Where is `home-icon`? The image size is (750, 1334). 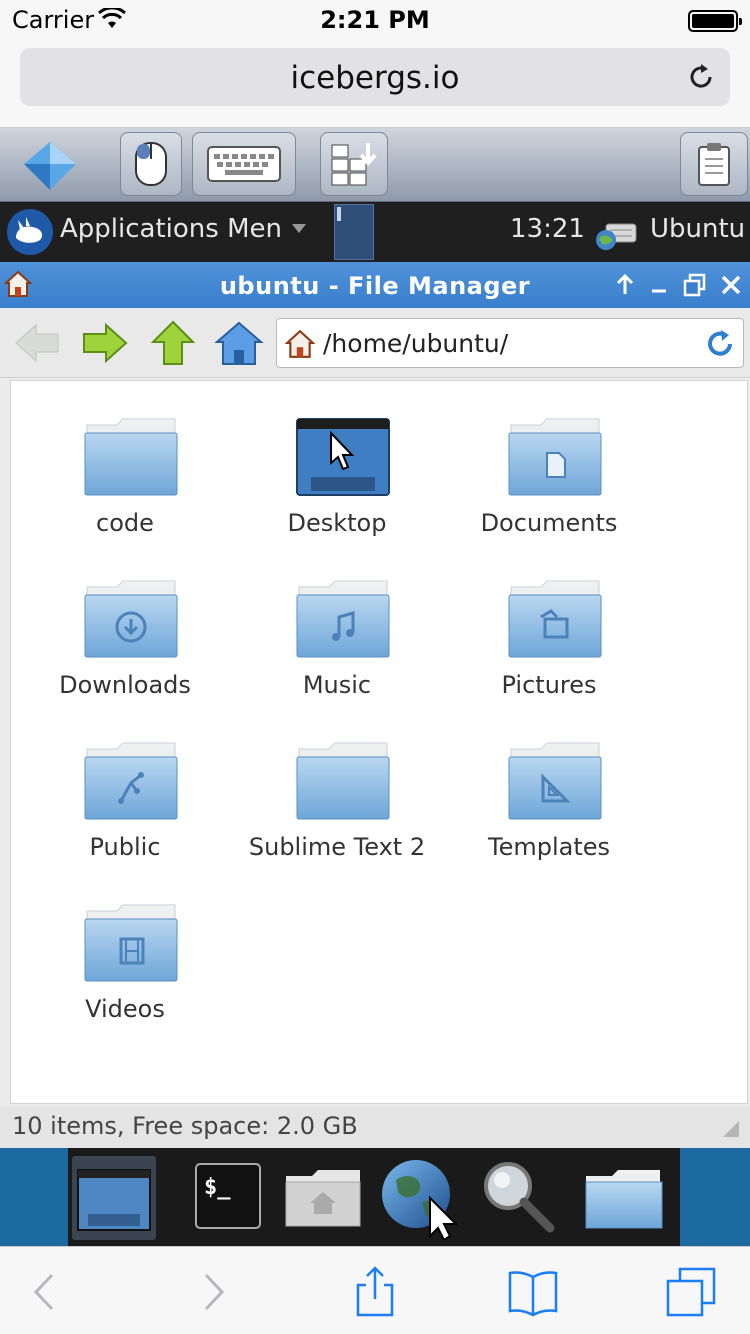
home-icon is located at coordinates (300, 343).